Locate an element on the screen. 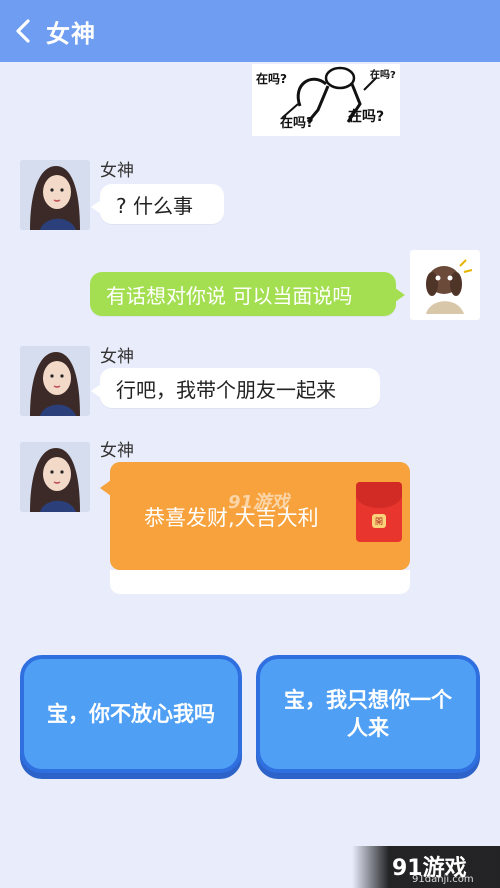  message-bubble-self: 有话想对你说 可以当面说吗 is located at coordinates (247, 294).